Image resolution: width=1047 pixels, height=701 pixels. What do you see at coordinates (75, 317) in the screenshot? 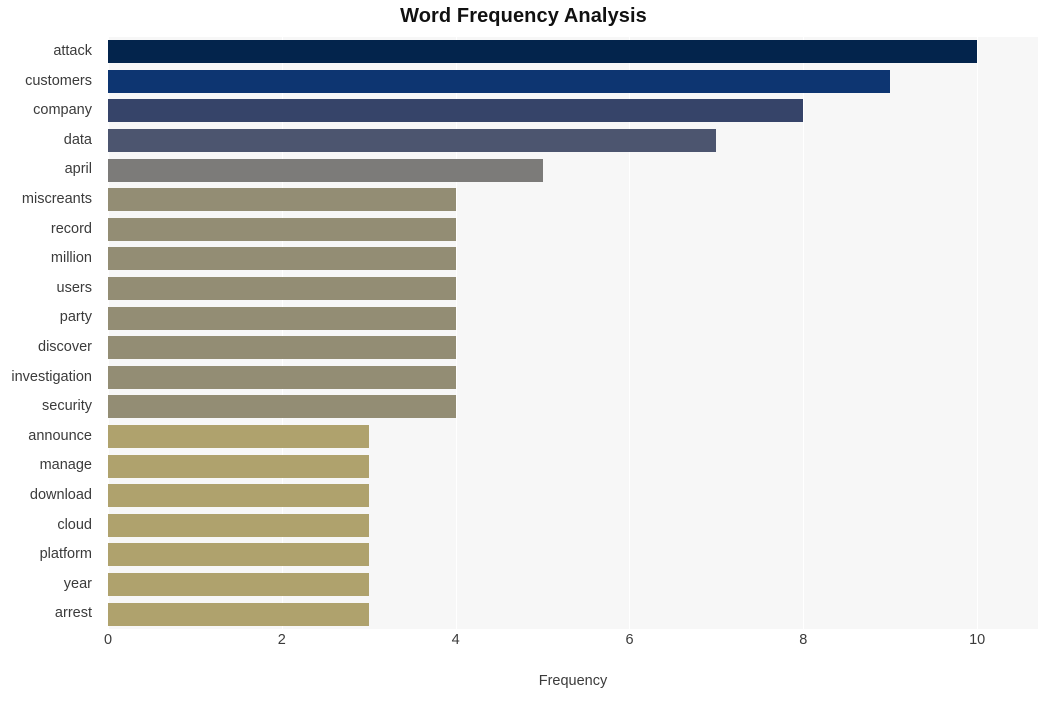
I see `y-axis-tick-label: party` at bounding box center [75, 317].